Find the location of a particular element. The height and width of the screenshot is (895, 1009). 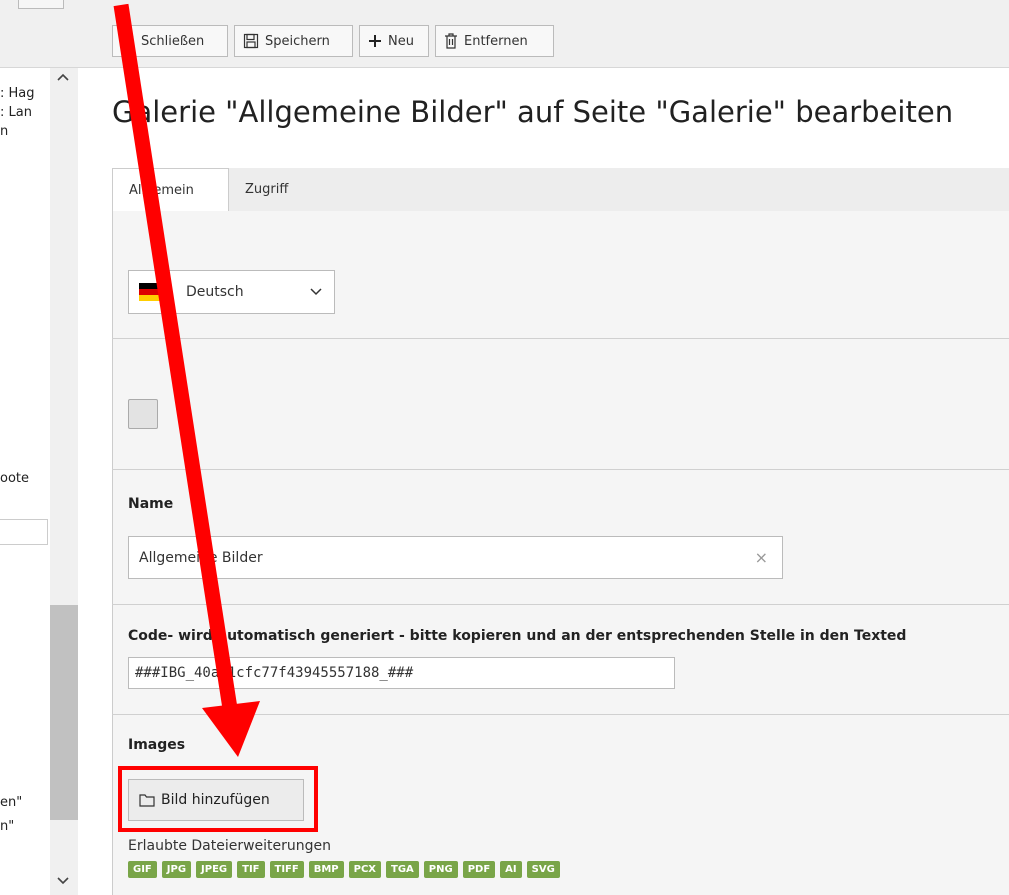

tab-label: Zugriff is located at coordinates (267, 189).